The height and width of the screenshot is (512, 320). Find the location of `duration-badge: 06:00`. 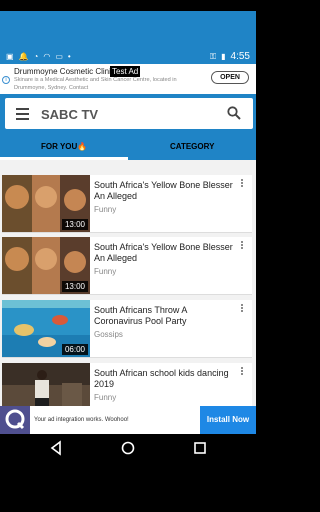

duration-badge: 06:00 is located at coordinates (74, 349).